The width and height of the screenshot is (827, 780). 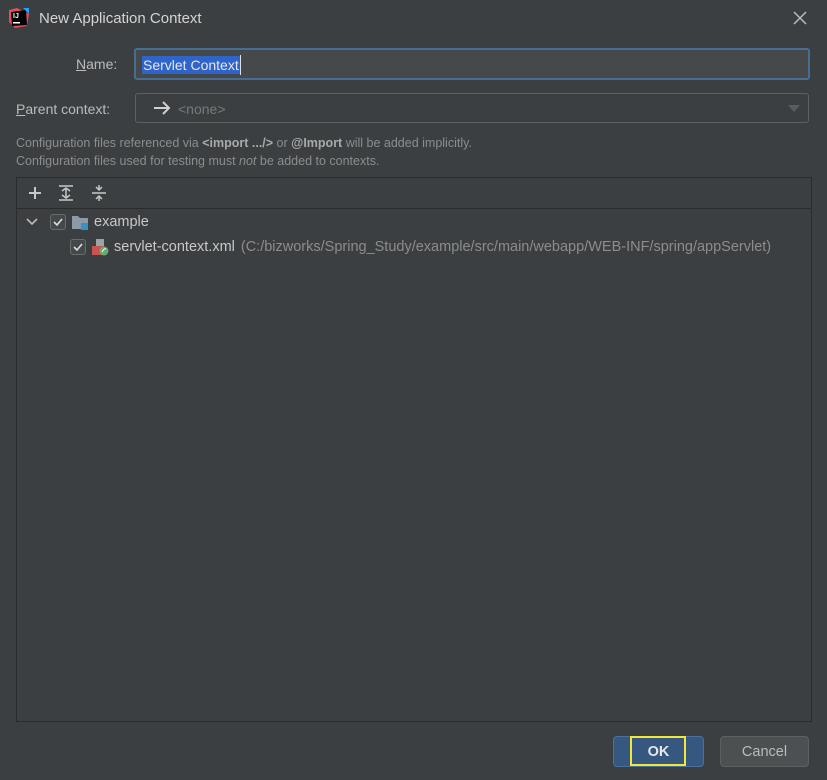 I want to click on expand-all-button, so click(x=66, y=193).